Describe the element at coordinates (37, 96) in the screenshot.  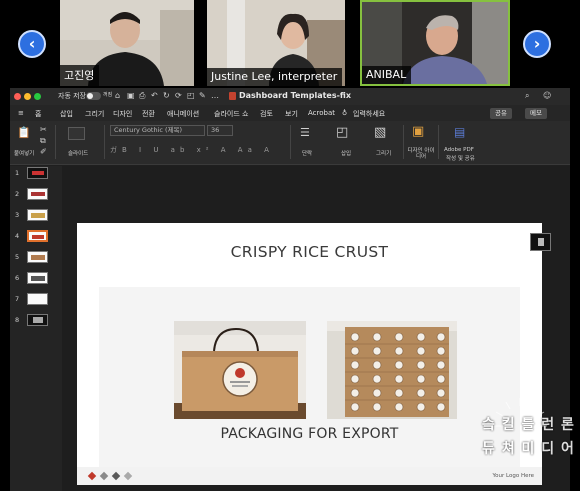
I see `maximize-window-icon` at that location.